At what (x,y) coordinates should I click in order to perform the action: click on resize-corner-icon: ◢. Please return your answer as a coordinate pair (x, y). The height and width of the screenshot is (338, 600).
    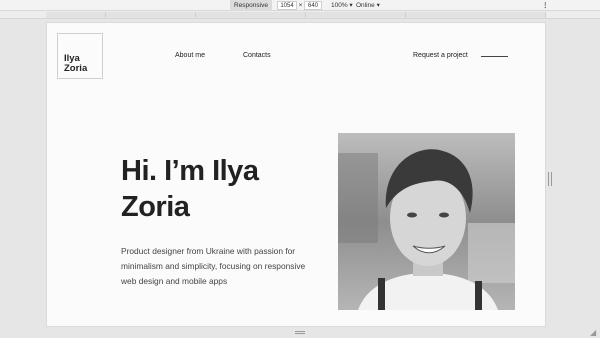
    Looking at the image, I should click on (593, 332).